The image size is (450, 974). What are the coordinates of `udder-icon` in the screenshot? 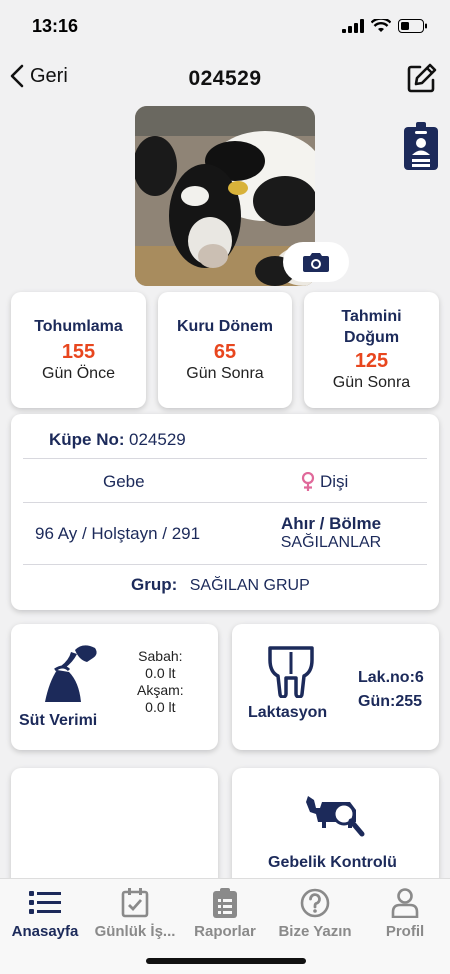 It's located at (291, 672).